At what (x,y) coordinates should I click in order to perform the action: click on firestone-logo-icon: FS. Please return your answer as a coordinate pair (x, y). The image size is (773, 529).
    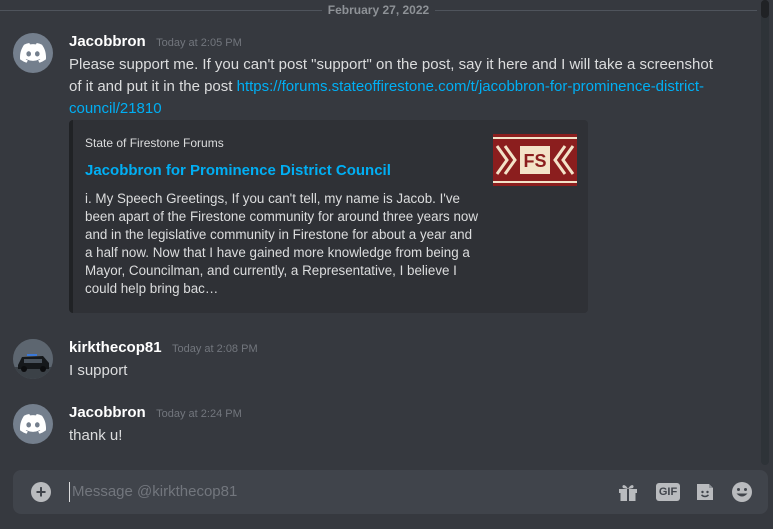
    Looking at the image, I should click on (535, 160).